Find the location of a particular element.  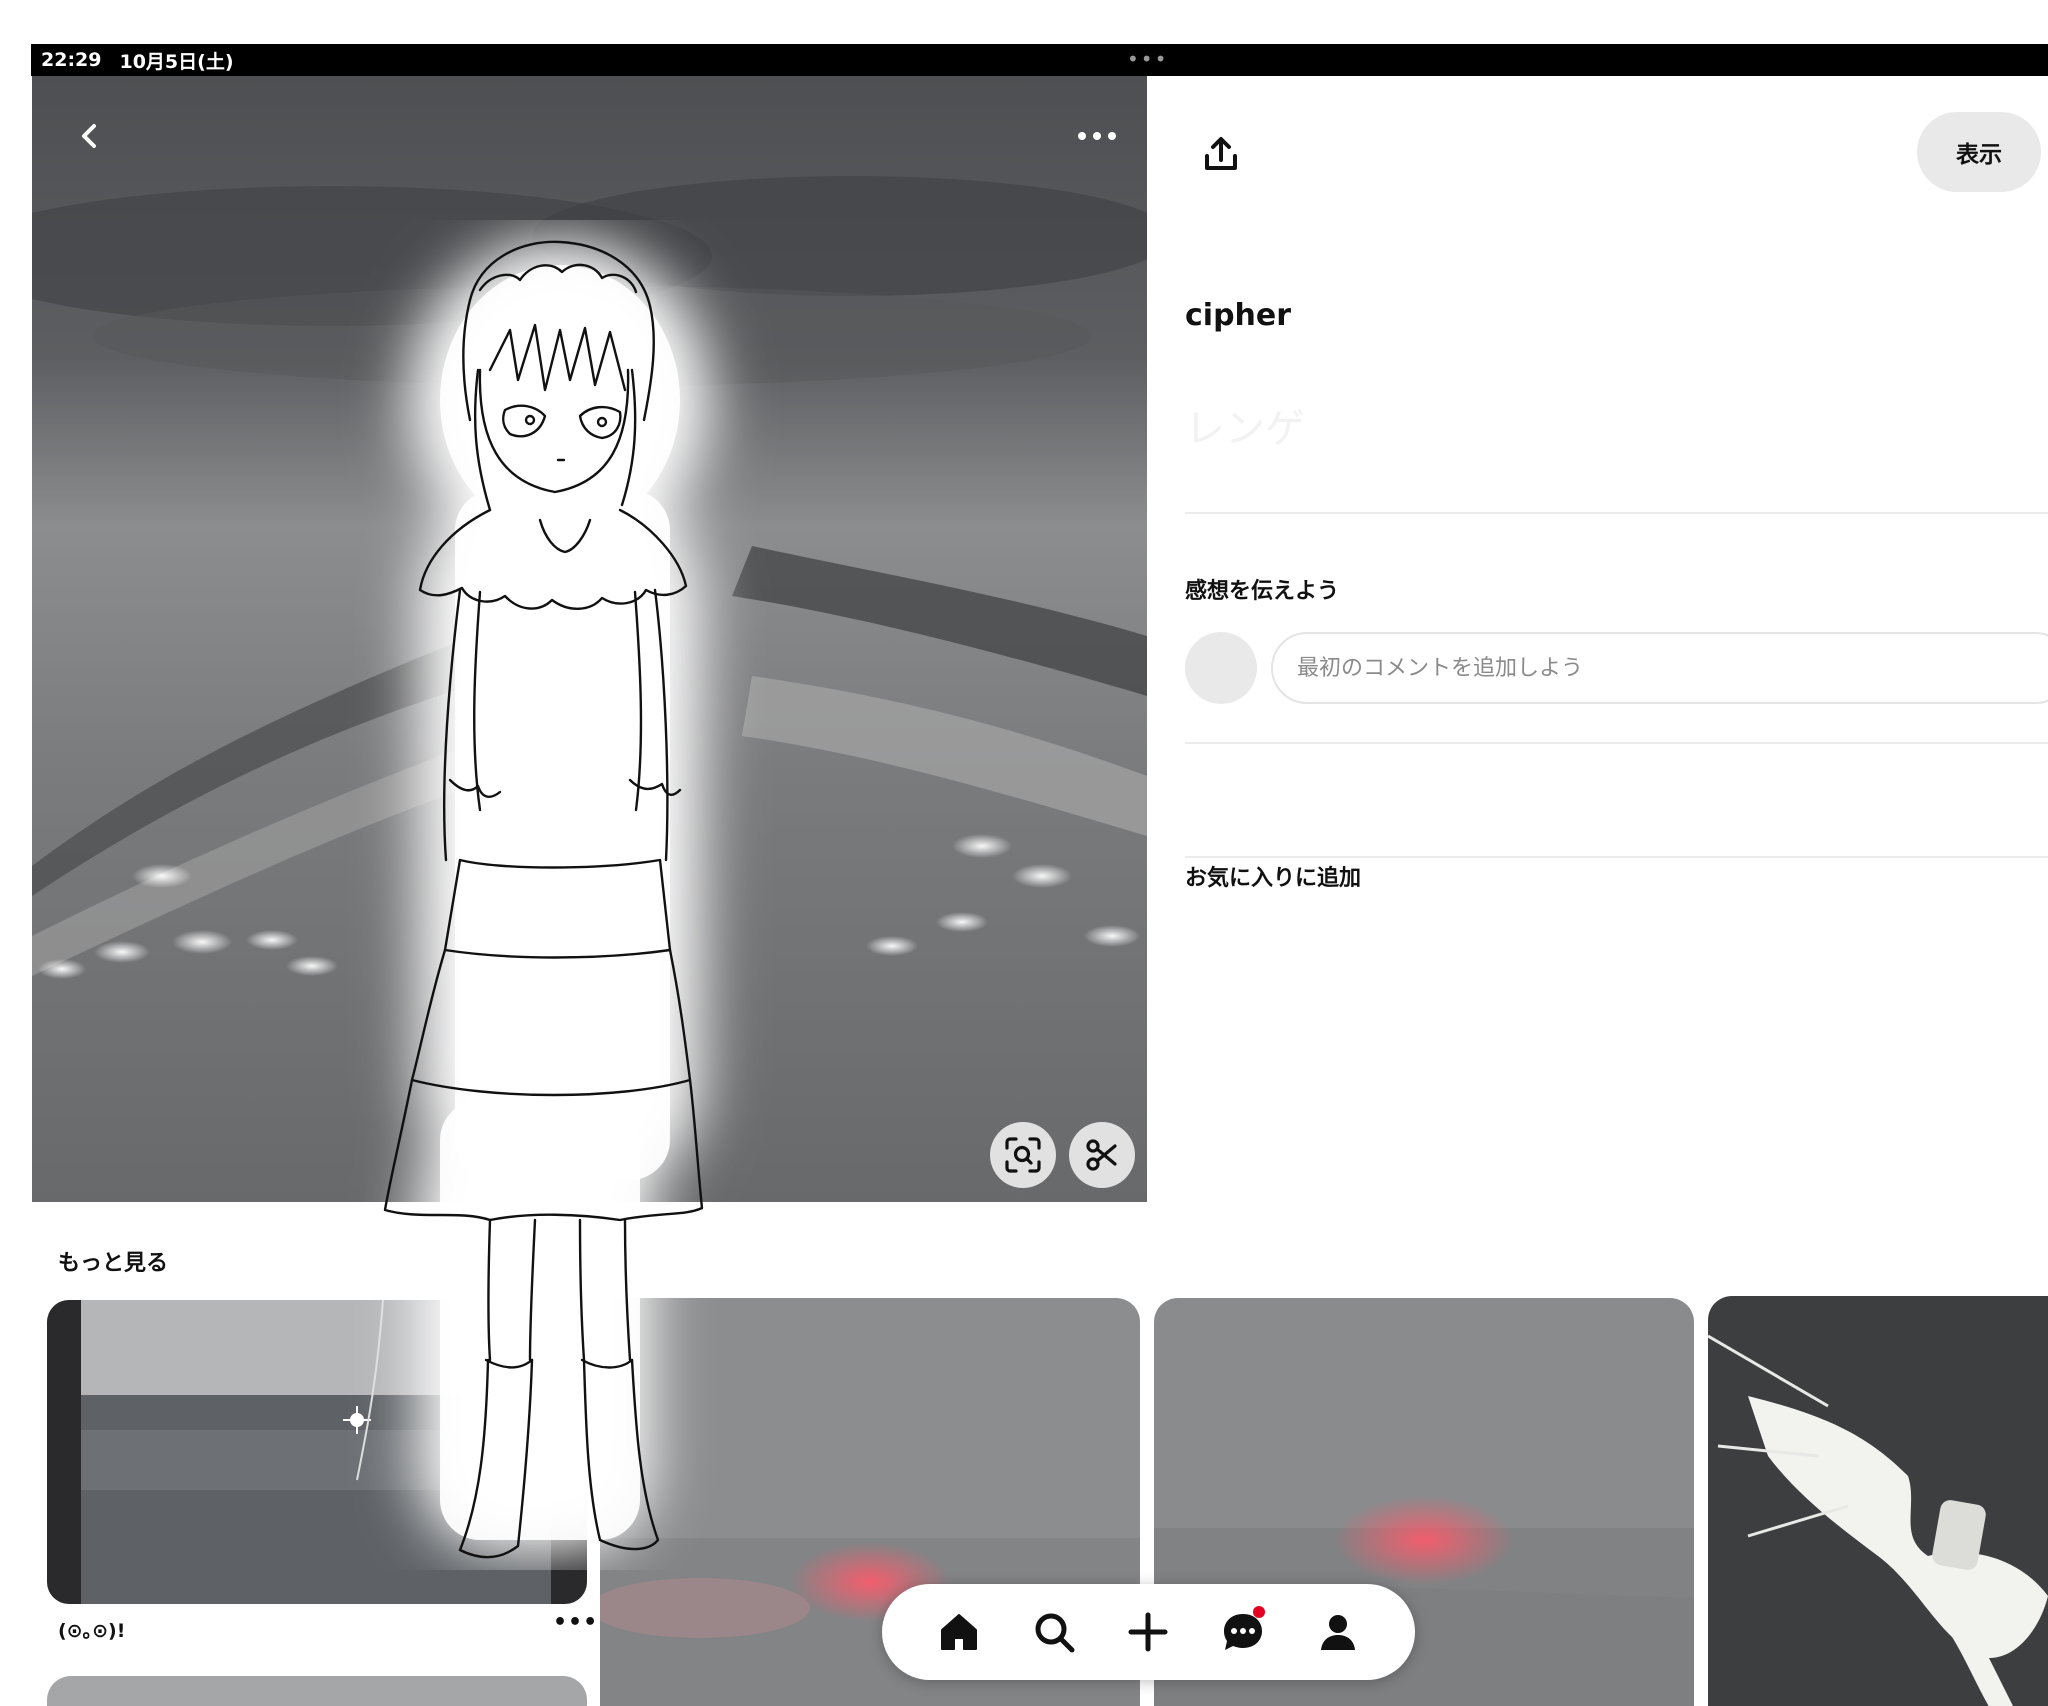

share-upload-icon is located at coordinates (1221, 153).